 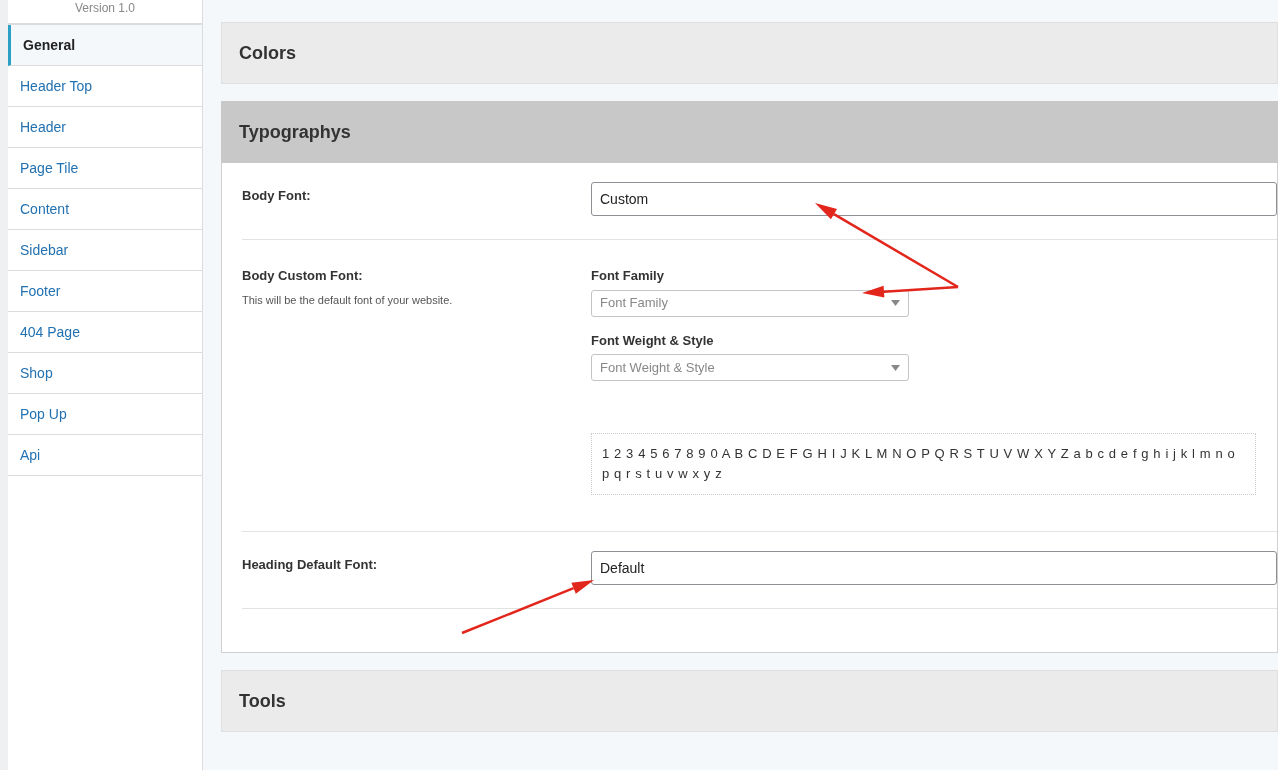 I want to click on dropdown-field: Font Weight & Style, so click(x=750, y=367).